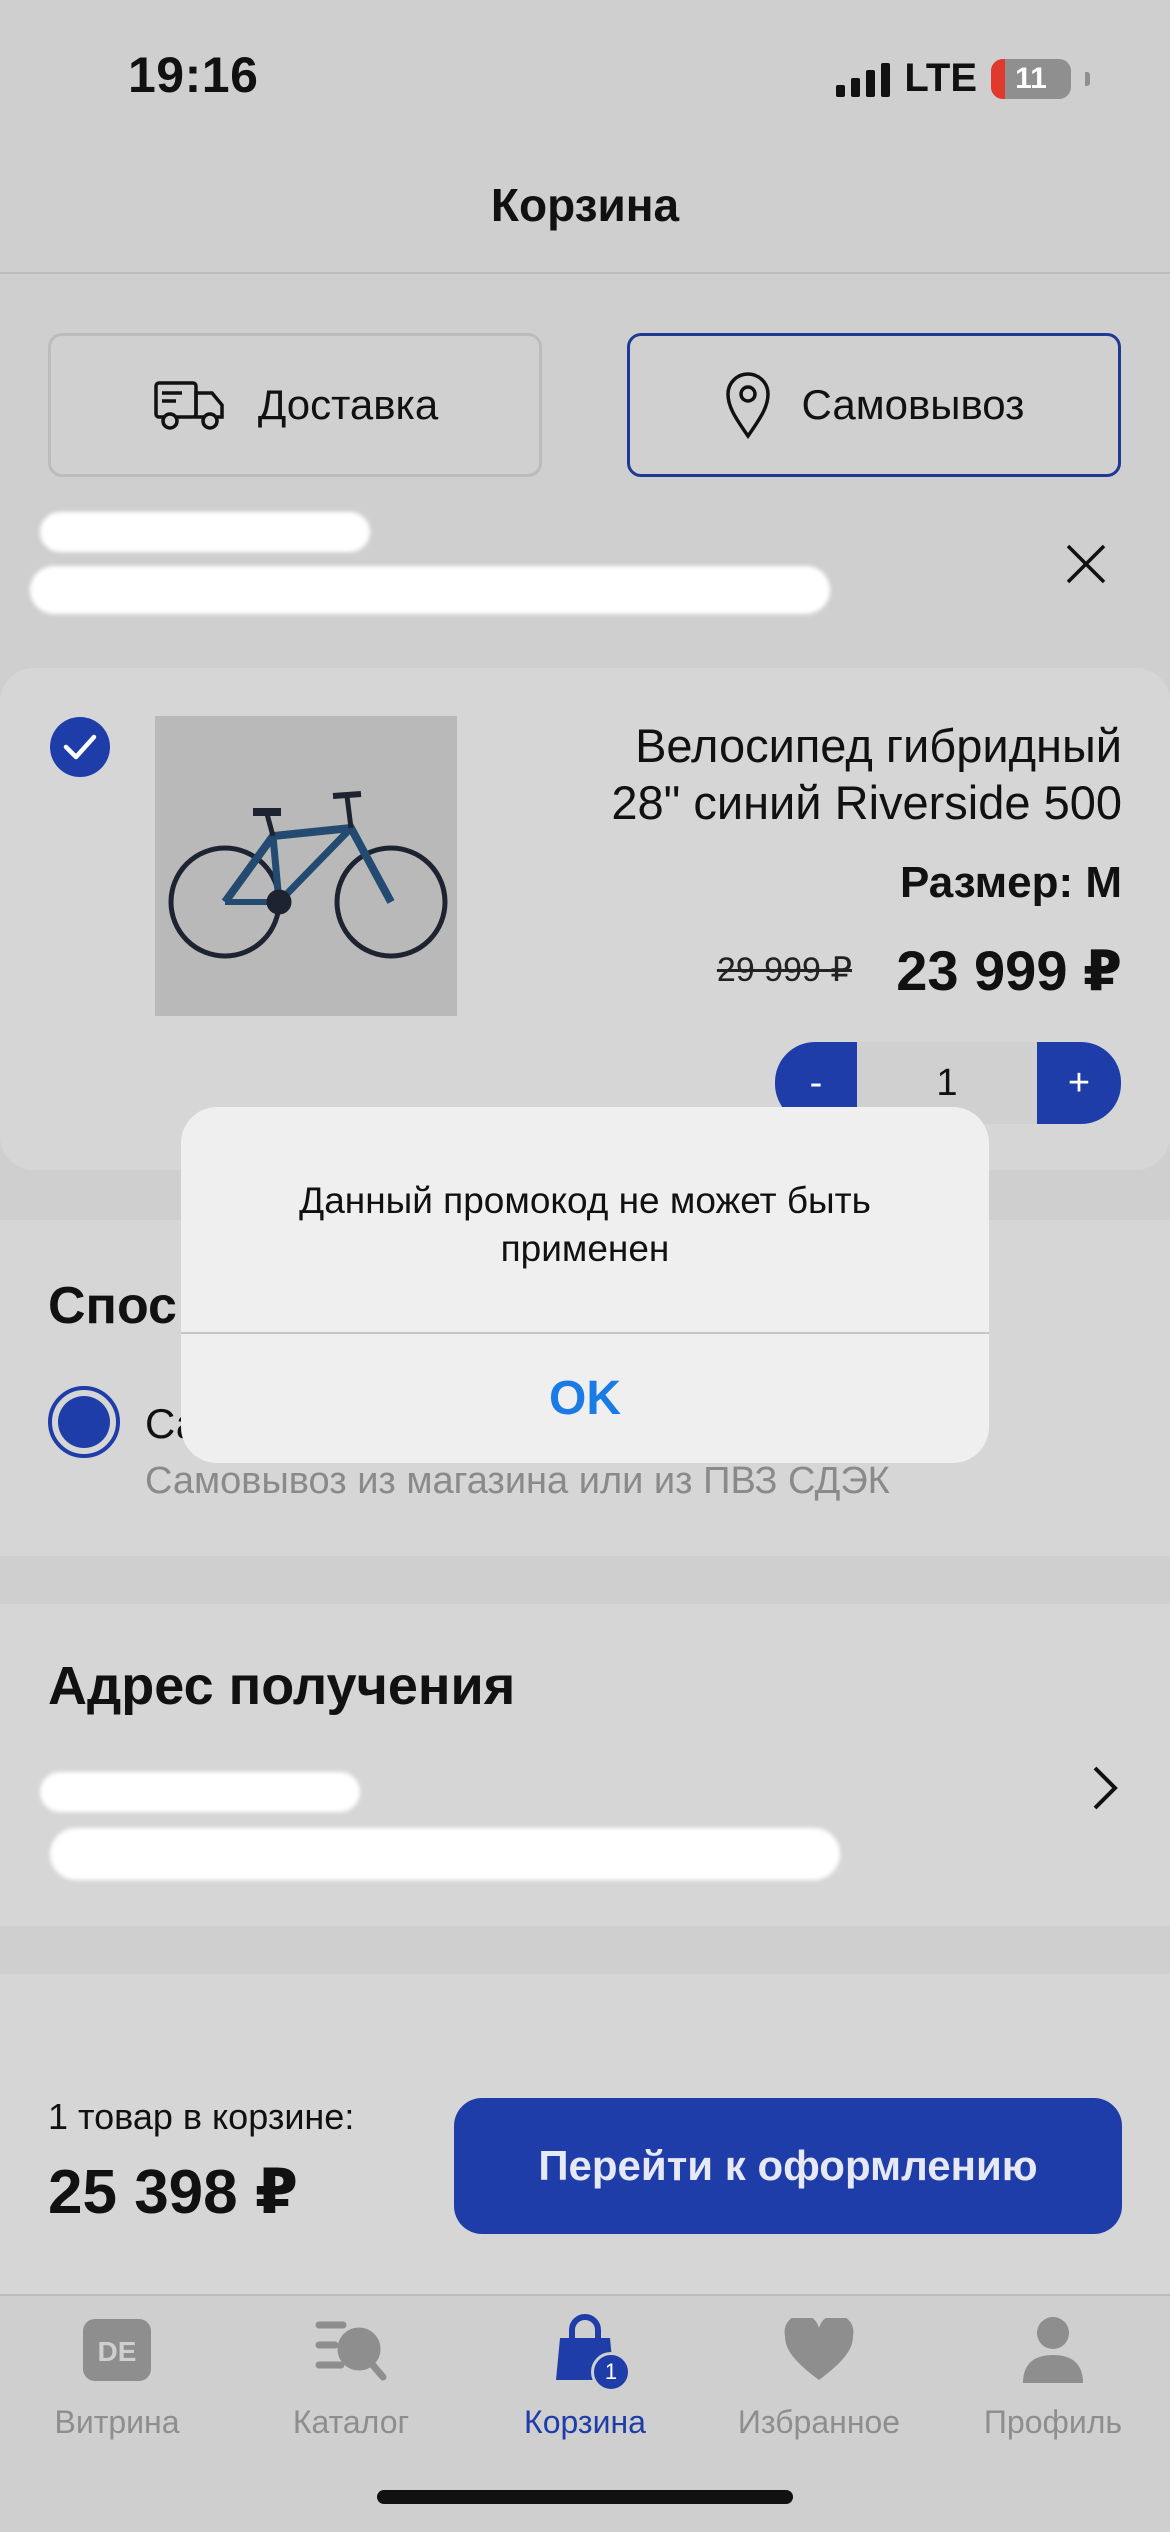 Image resolution: width=1170 pixels, height=2532 pixels. What do you see at coordinates (1009, 970) in the screenshot?
I see `current-price: 23 999 ₽` at bounding box center [1009, 970].